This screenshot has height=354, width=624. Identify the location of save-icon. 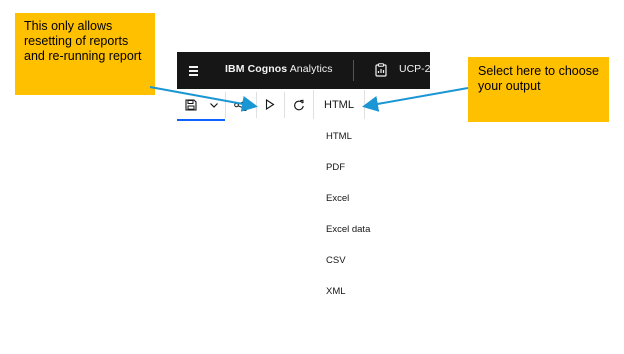
(191, 104).